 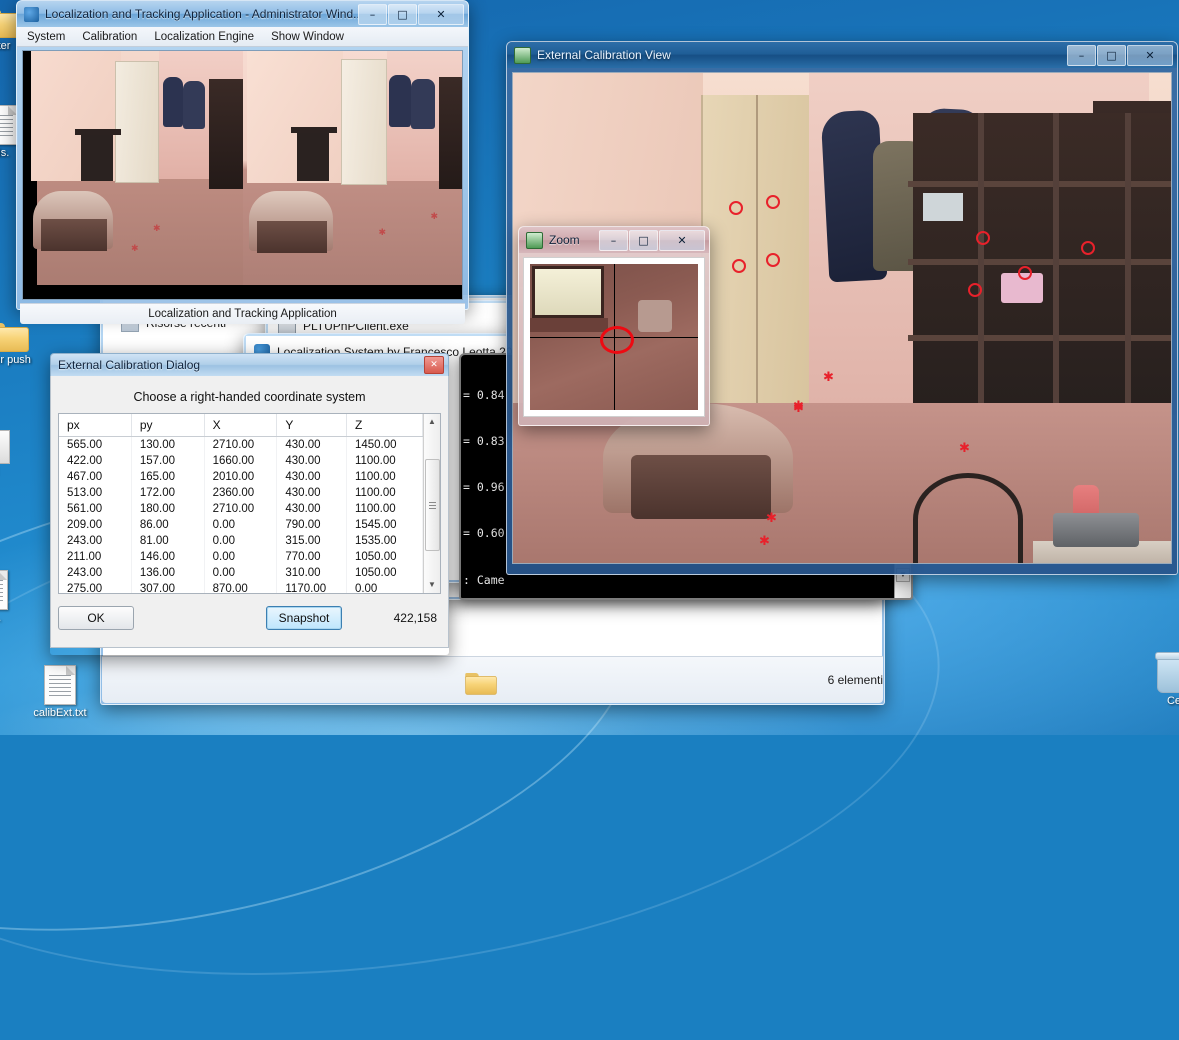 I want to click on table-header-row: px py X Y Z, so click(x=241, y=425).